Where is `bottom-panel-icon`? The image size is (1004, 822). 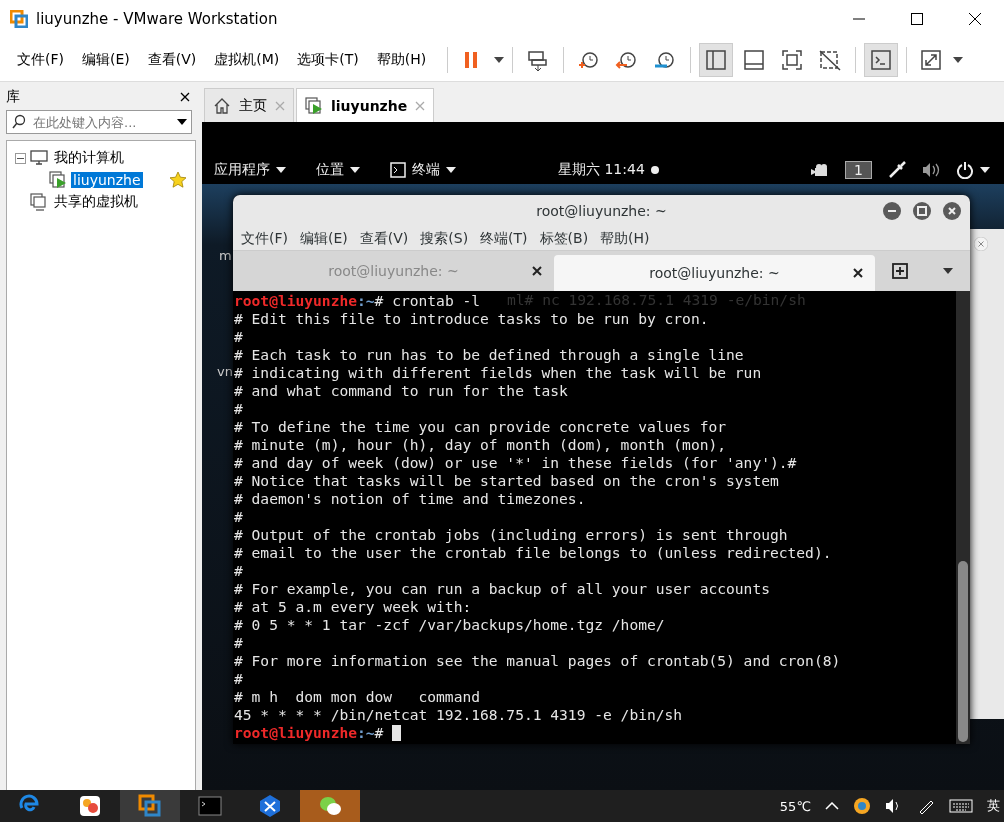 bottom-panel-icon is located at coordinates (754, 59).